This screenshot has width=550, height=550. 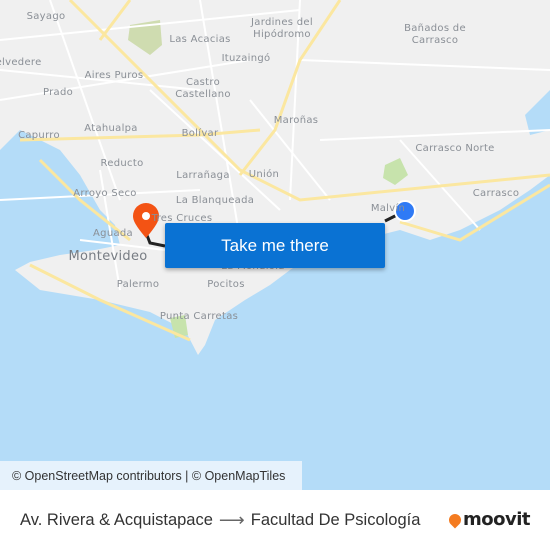 What do you see at coordinates (113, 233) in the screenshot?
I see `map-label: Aguada` at bounding box center [113, 233].